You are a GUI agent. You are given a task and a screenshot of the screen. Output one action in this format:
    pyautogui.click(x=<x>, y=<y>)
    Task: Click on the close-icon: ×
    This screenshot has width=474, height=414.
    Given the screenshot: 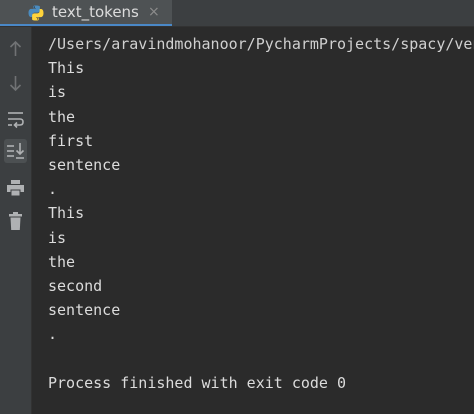 What is the action you would take?
    pyautogui.click(x=154, y=12)
    